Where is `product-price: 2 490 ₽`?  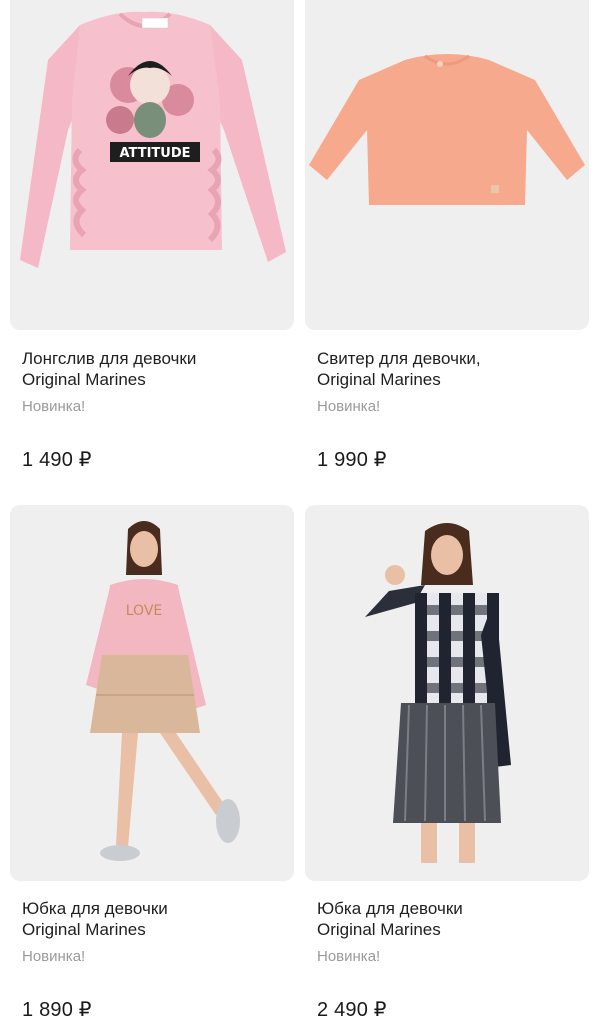 product-price: 2 490 ₽ is located at coordinates (352, 1010).